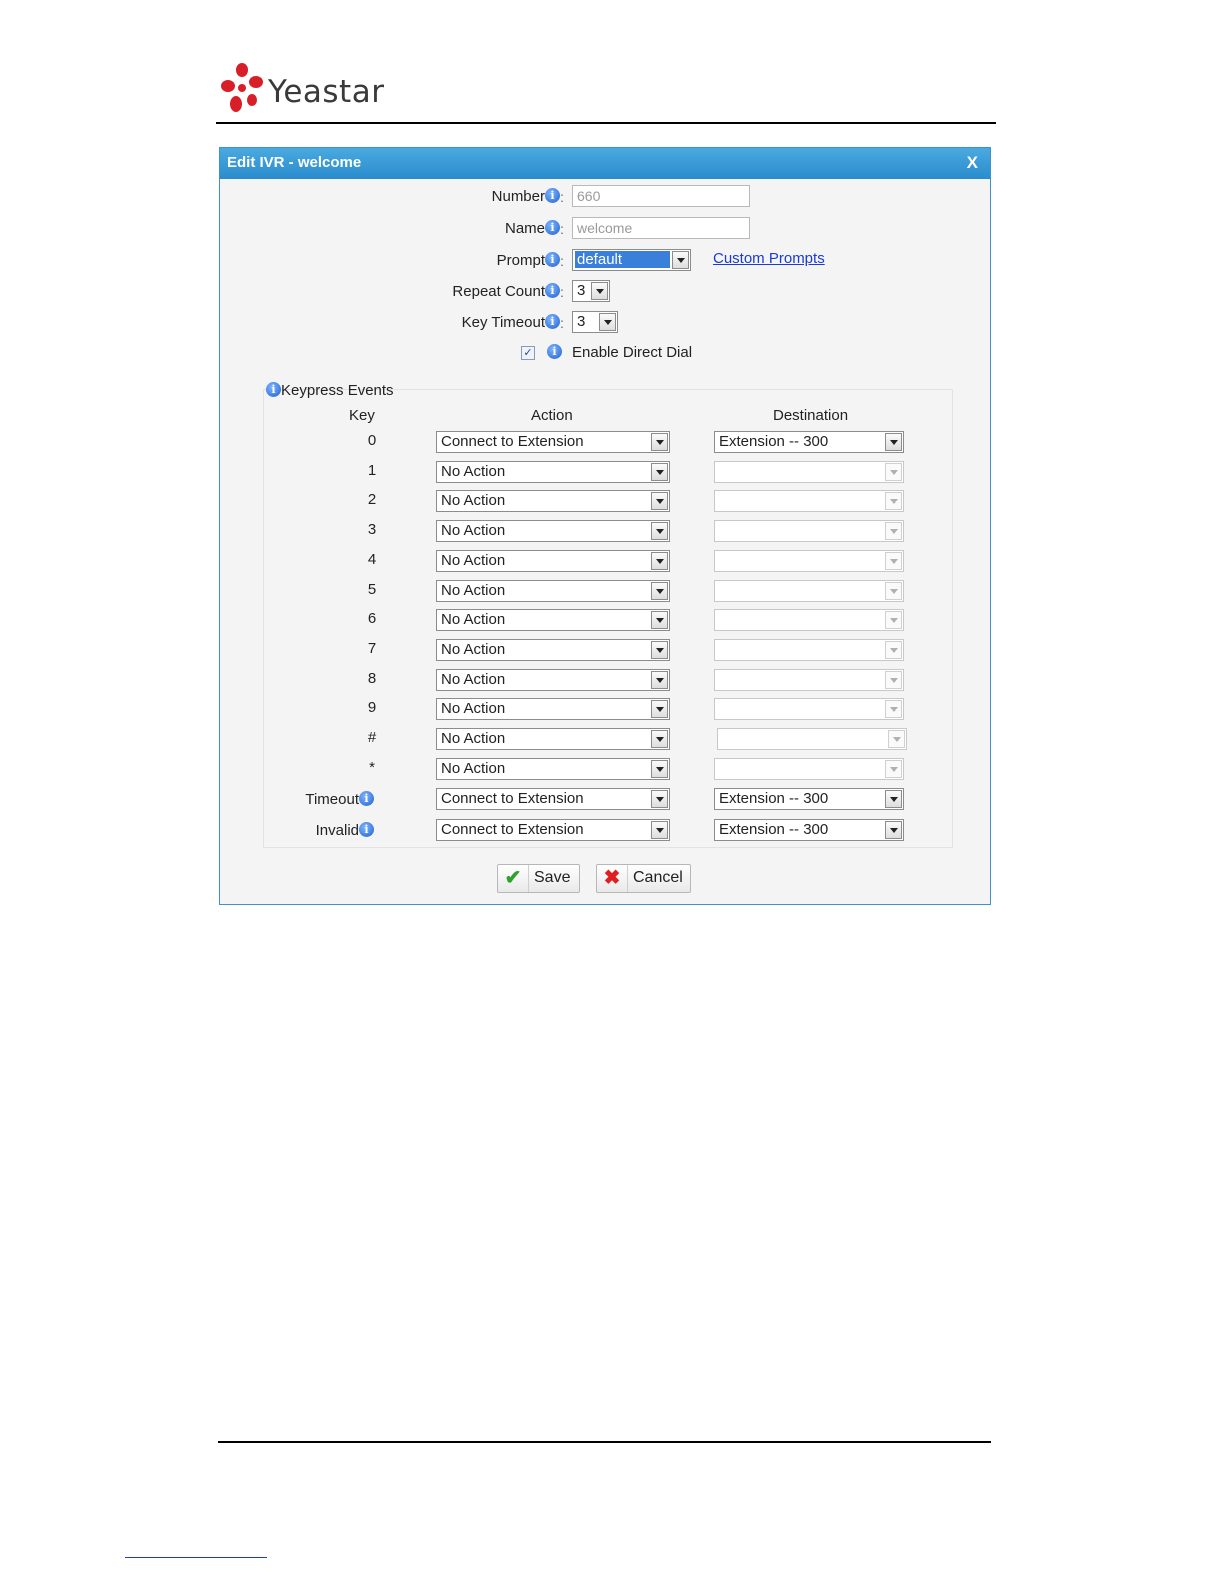 The image size is (1224, 1584). I want to click on dialog-titlebar: Edit IVR - welcome X, so click(605, 163).